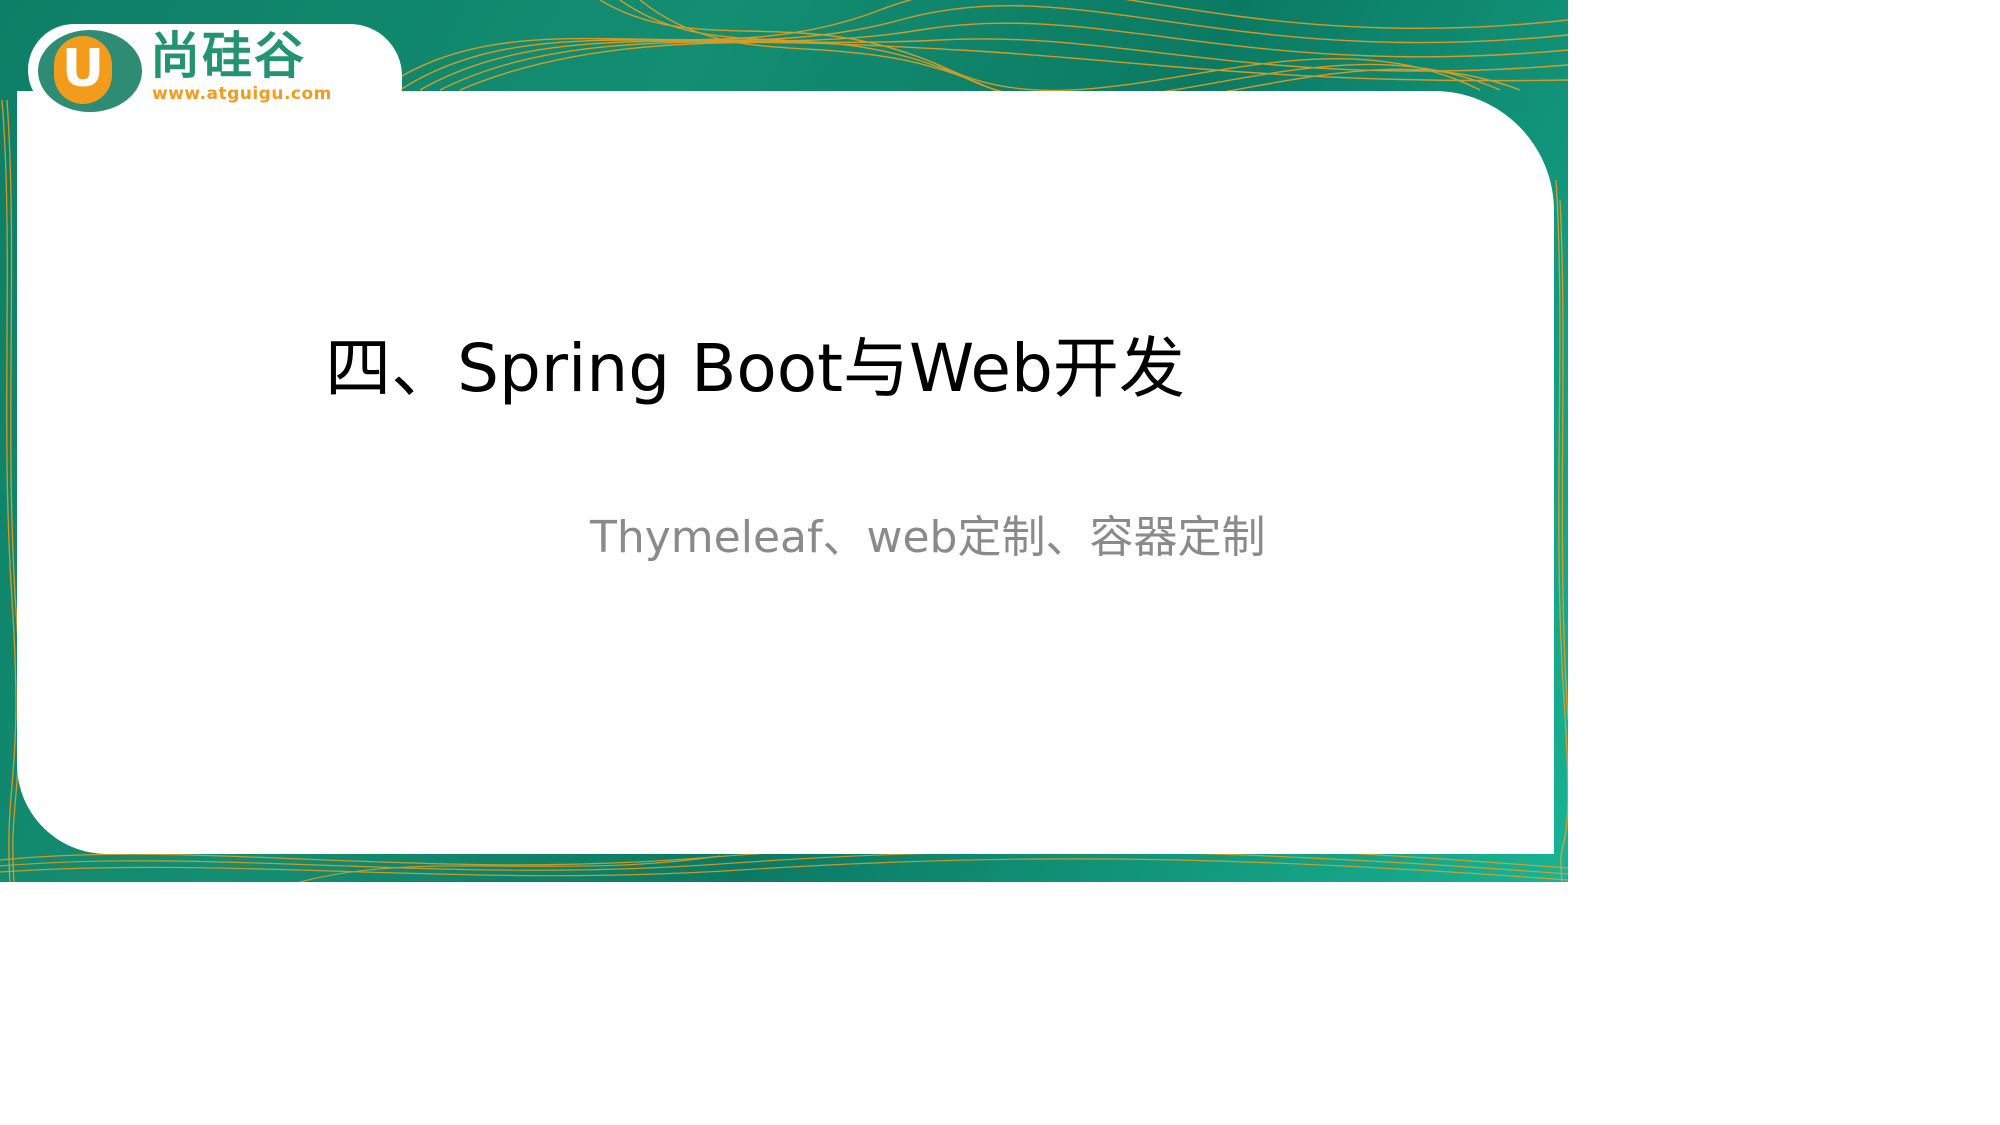 This screenshot has width=2000, height=1125. Describe the element at coordinates (228, 56) in the screenshot. I see `logo-name: 尚硅谷` at that location.